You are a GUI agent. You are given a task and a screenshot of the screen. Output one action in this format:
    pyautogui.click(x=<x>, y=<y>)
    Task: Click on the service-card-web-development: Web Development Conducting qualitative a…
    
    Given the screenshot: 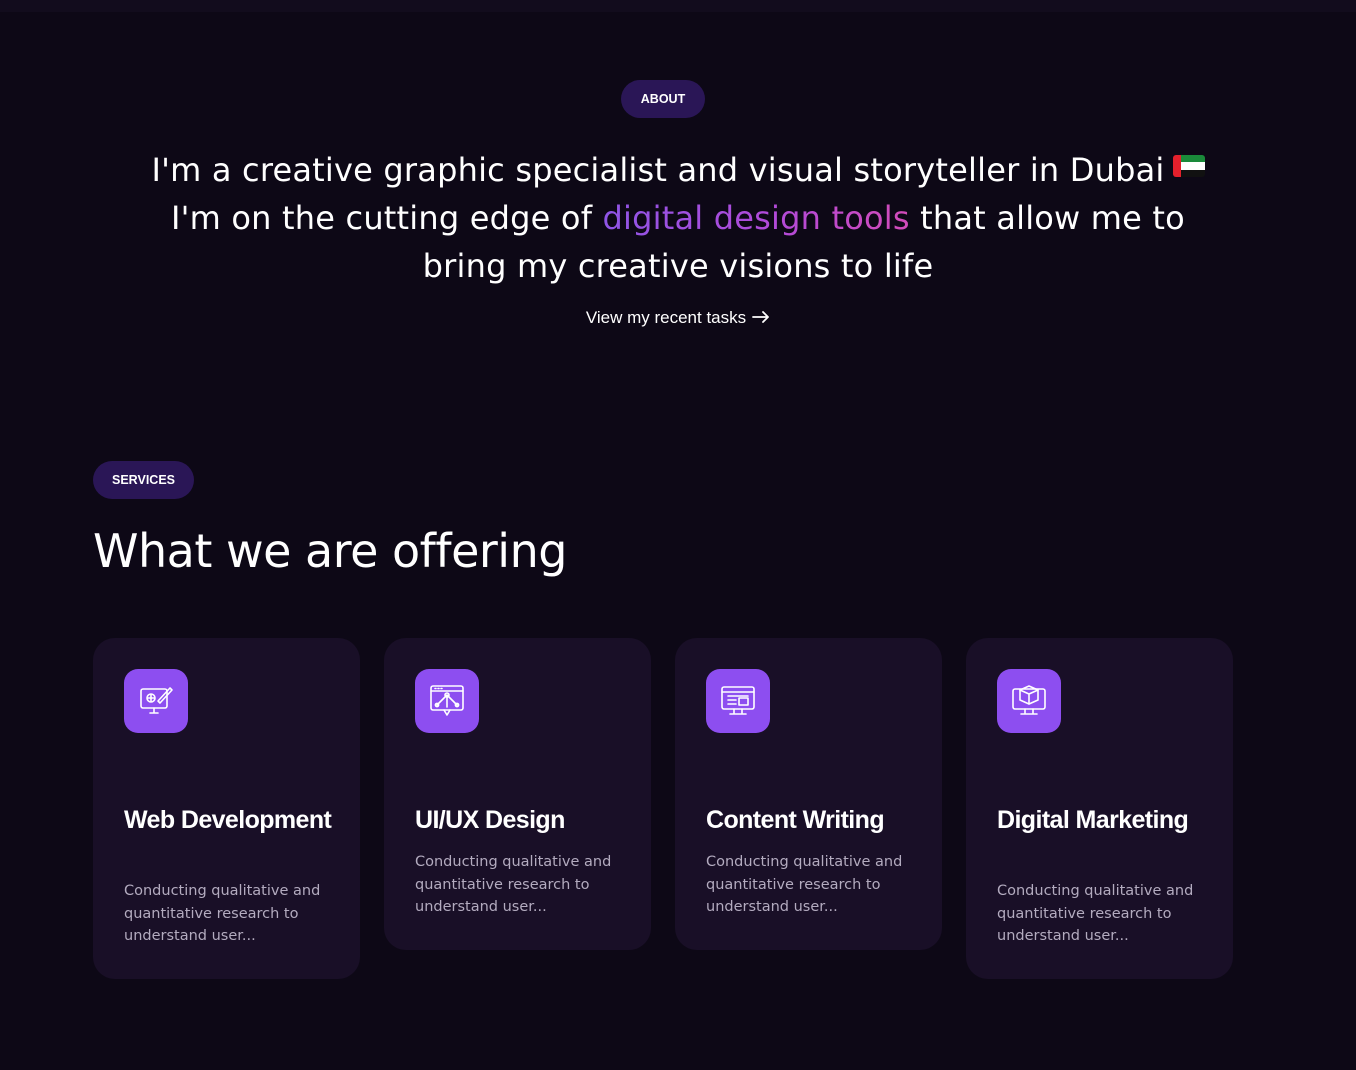 What is the action you would take?
    pyautogui.click(x=226, y=808)
    